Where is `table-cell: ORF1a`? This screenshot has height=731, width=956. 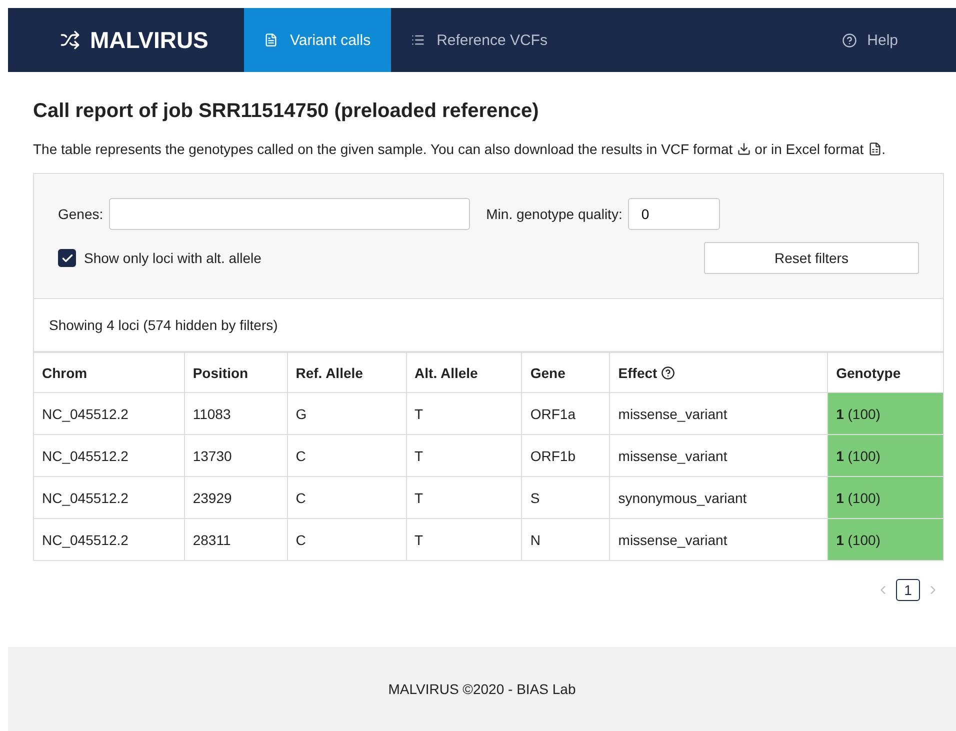
table-cell: ORF1a is located at coordinates (566, 413).